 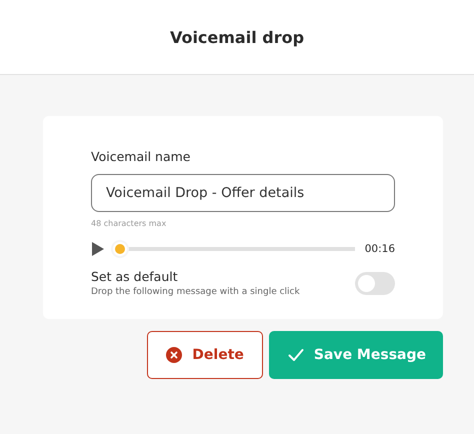 I want to click on input-field: Voicemail Drop - Offer details, so click(x=243, y=193).